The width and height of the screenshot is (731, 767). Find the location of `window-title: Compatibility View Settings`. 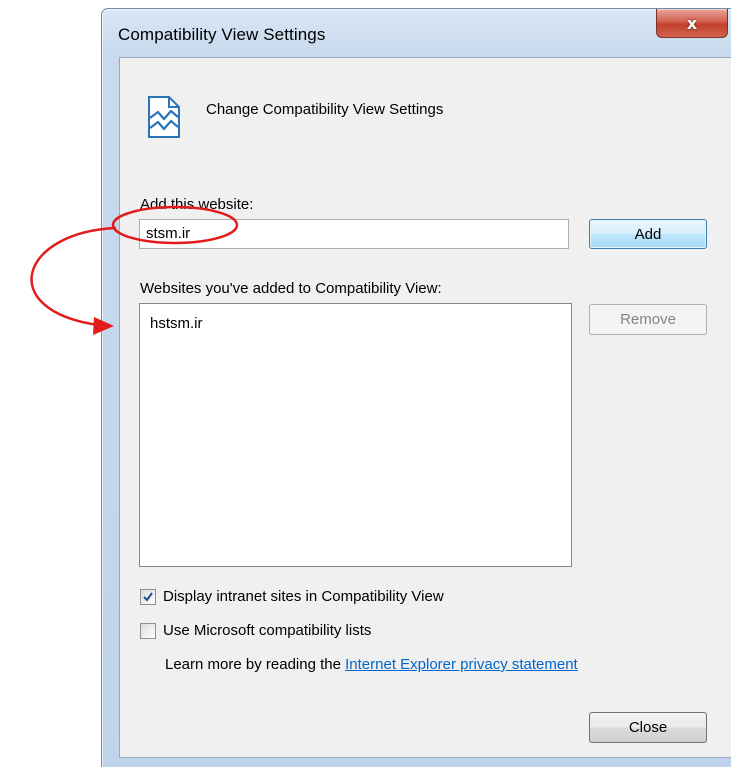

window-title: Compatibility View Settings is located at coordinates (222, 34).